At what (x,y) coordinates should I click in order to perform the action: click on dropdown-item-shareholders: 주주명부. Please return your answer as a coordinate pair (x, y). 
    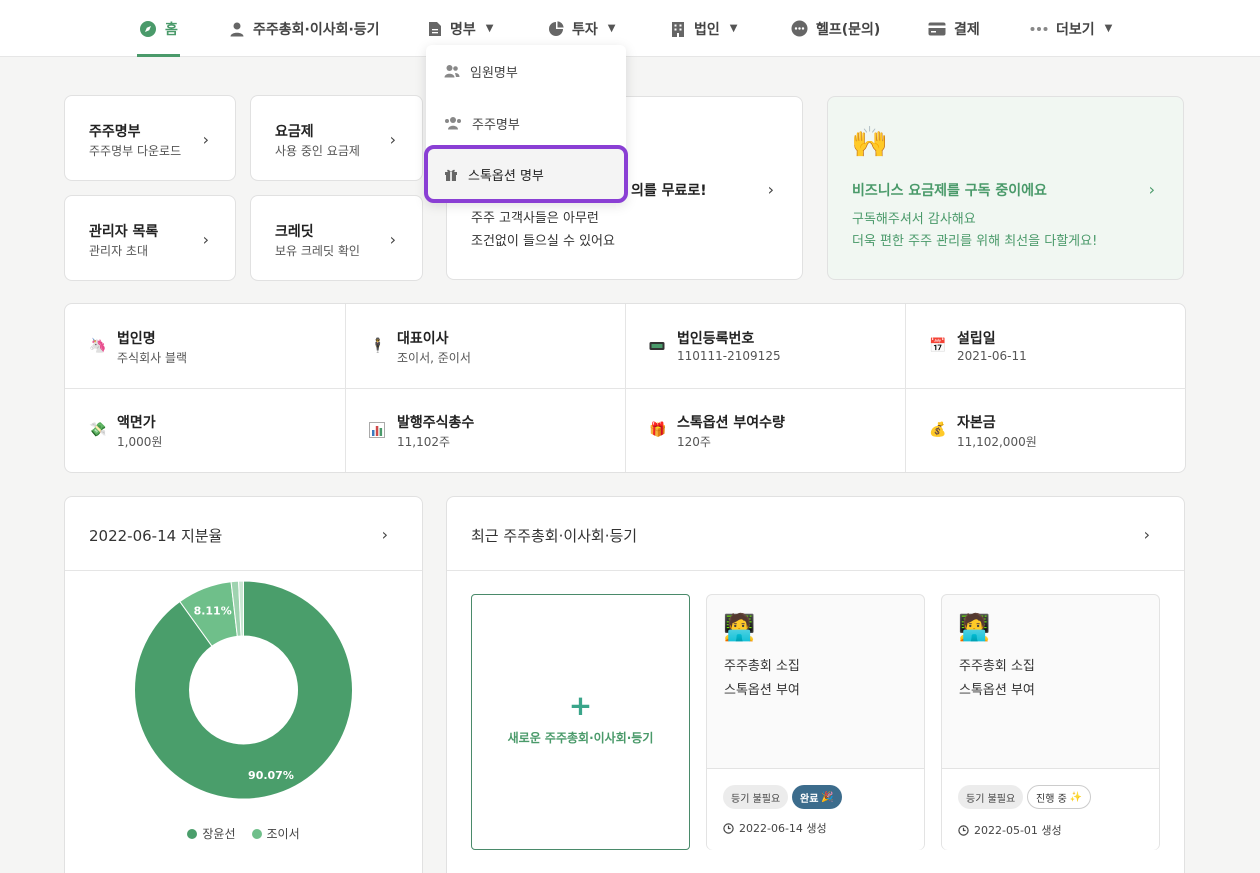
    Looking at the image, I should click on (526, 123).